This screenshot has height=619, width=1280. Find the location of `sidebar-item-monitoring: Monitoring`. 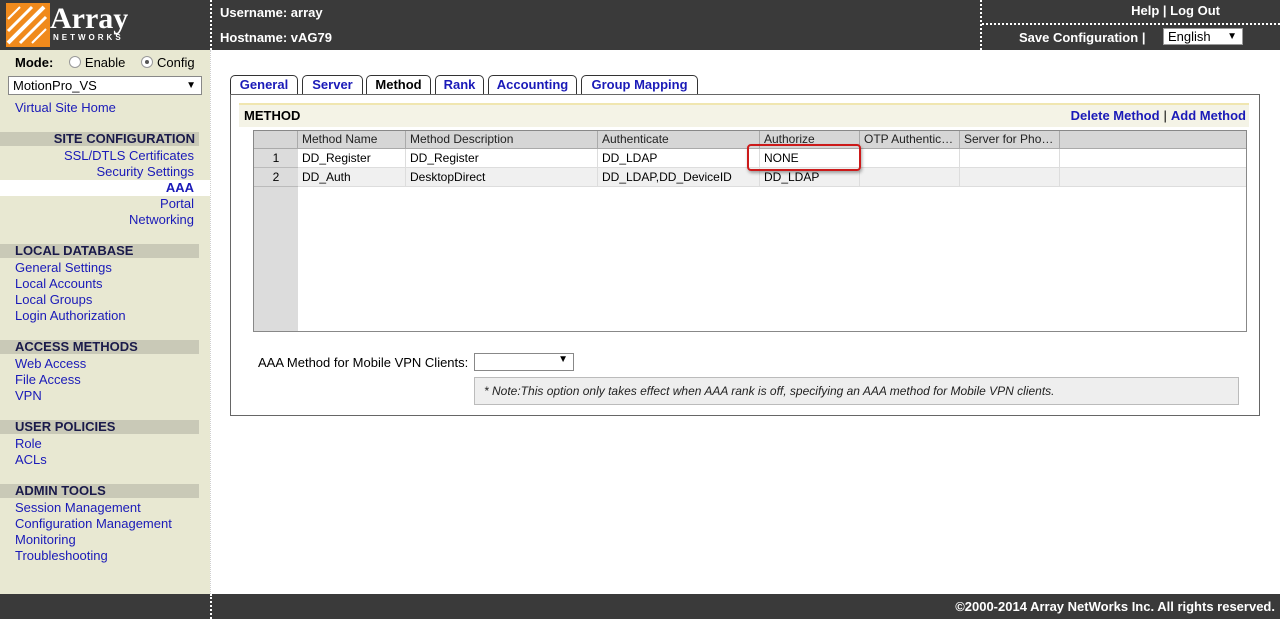

sidebar-item-monitoring: Monitoring is located at coordinates (45, 539).